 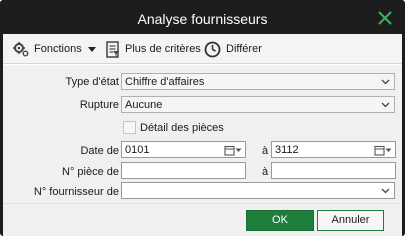 What do you see at coordinates (258, 104) in the screenshot?
I see `rupture-select: Aucune` at bounding box center [258, 104].